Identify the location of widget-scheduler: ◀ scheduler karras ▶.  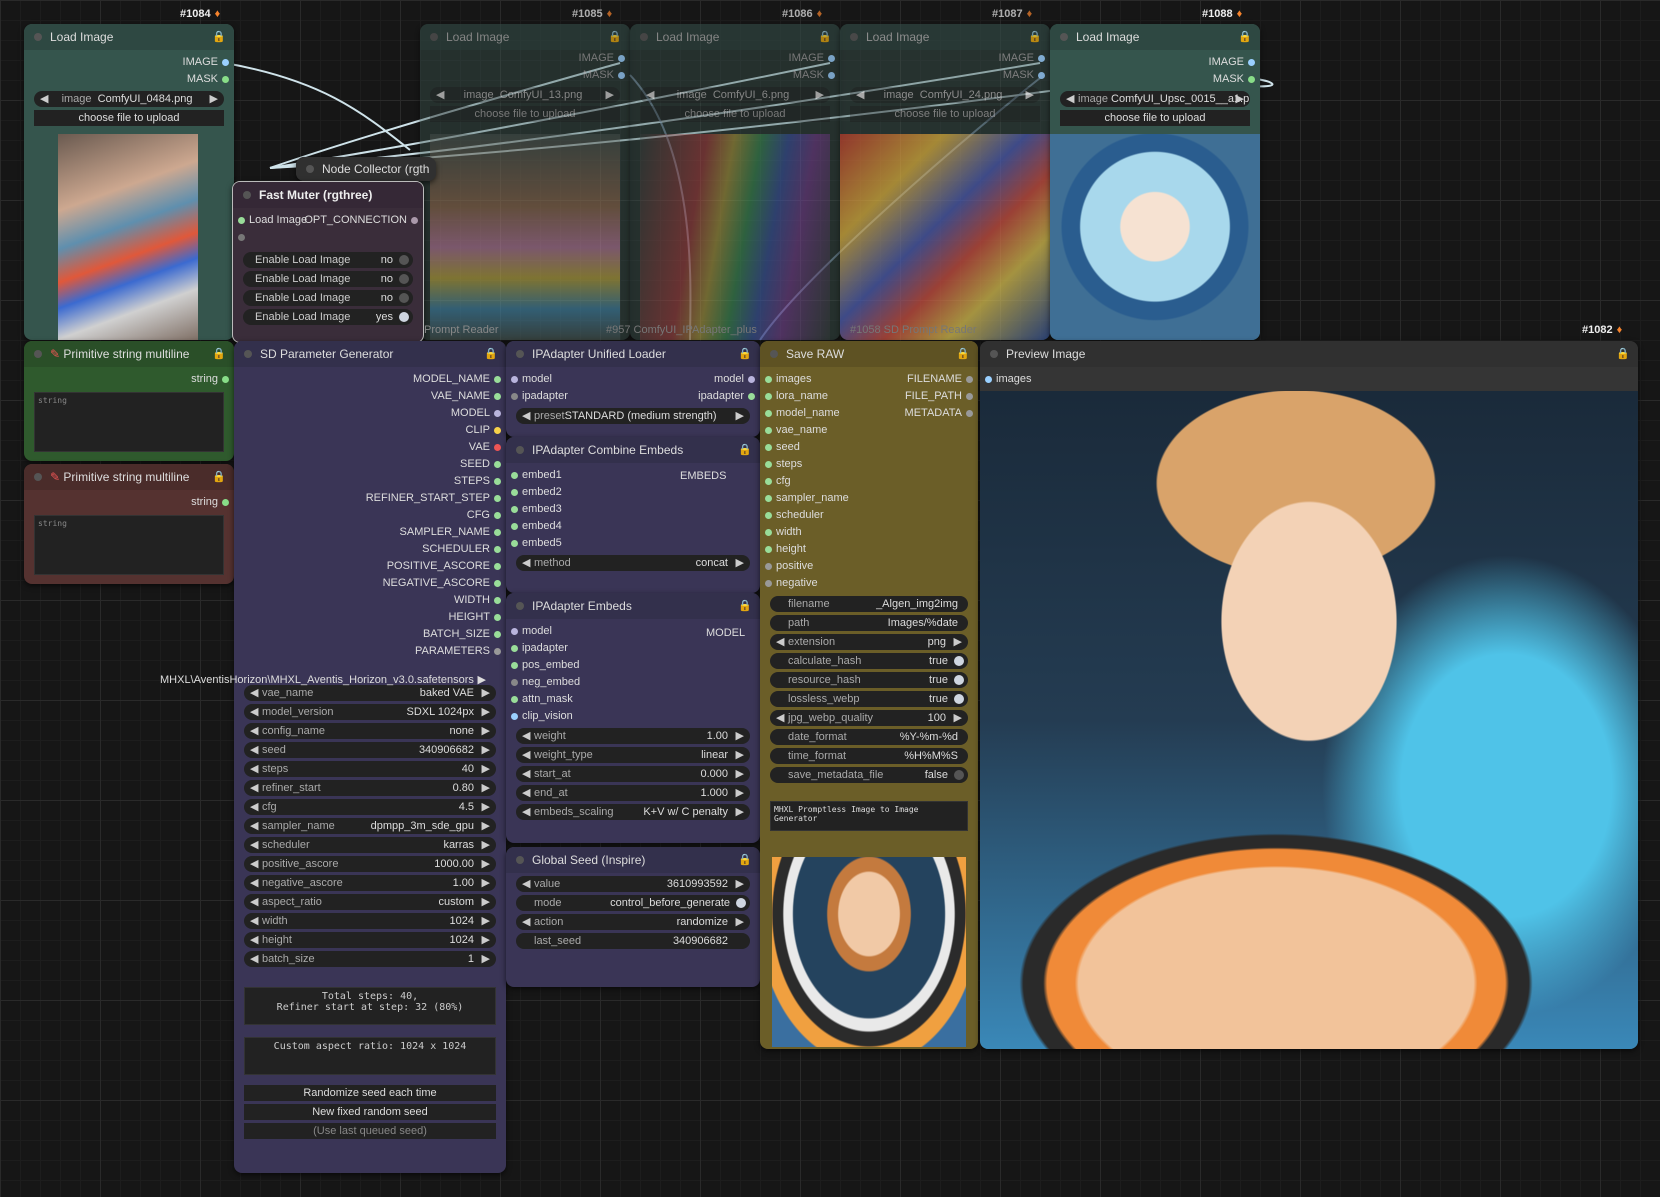
(370, 845).